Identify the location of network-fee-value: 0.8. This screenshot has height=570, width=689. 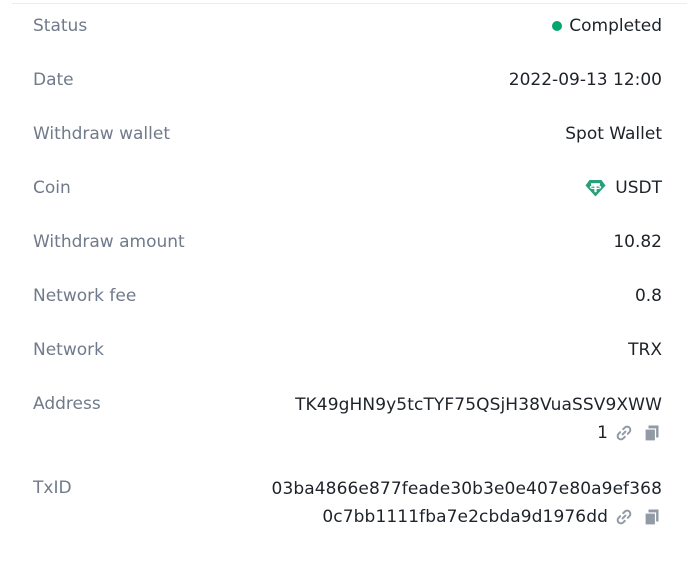
(648, 296).